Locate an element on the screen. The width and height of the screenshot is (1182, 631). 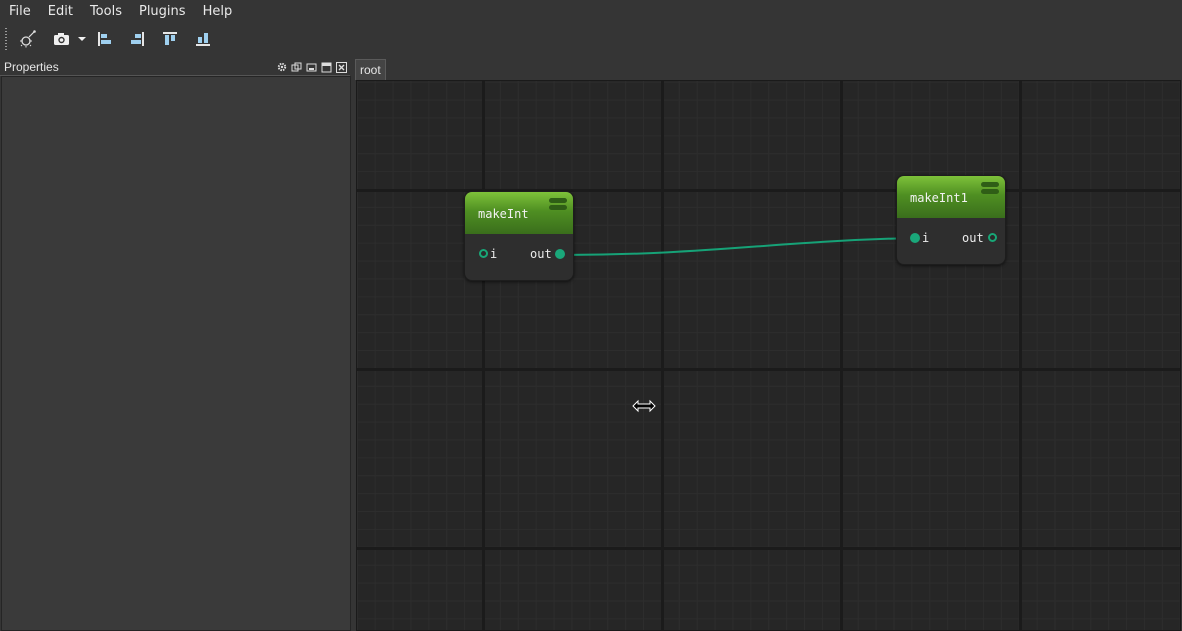
close-icon is located at coordinates (341, 67).